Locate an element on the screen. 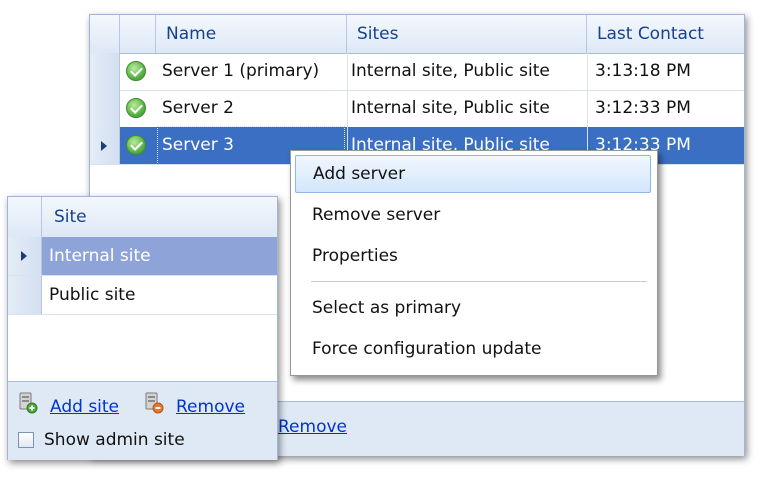 This screenshot has height=480, width=767. server-remove-icon is located at coordinates (154, 403).